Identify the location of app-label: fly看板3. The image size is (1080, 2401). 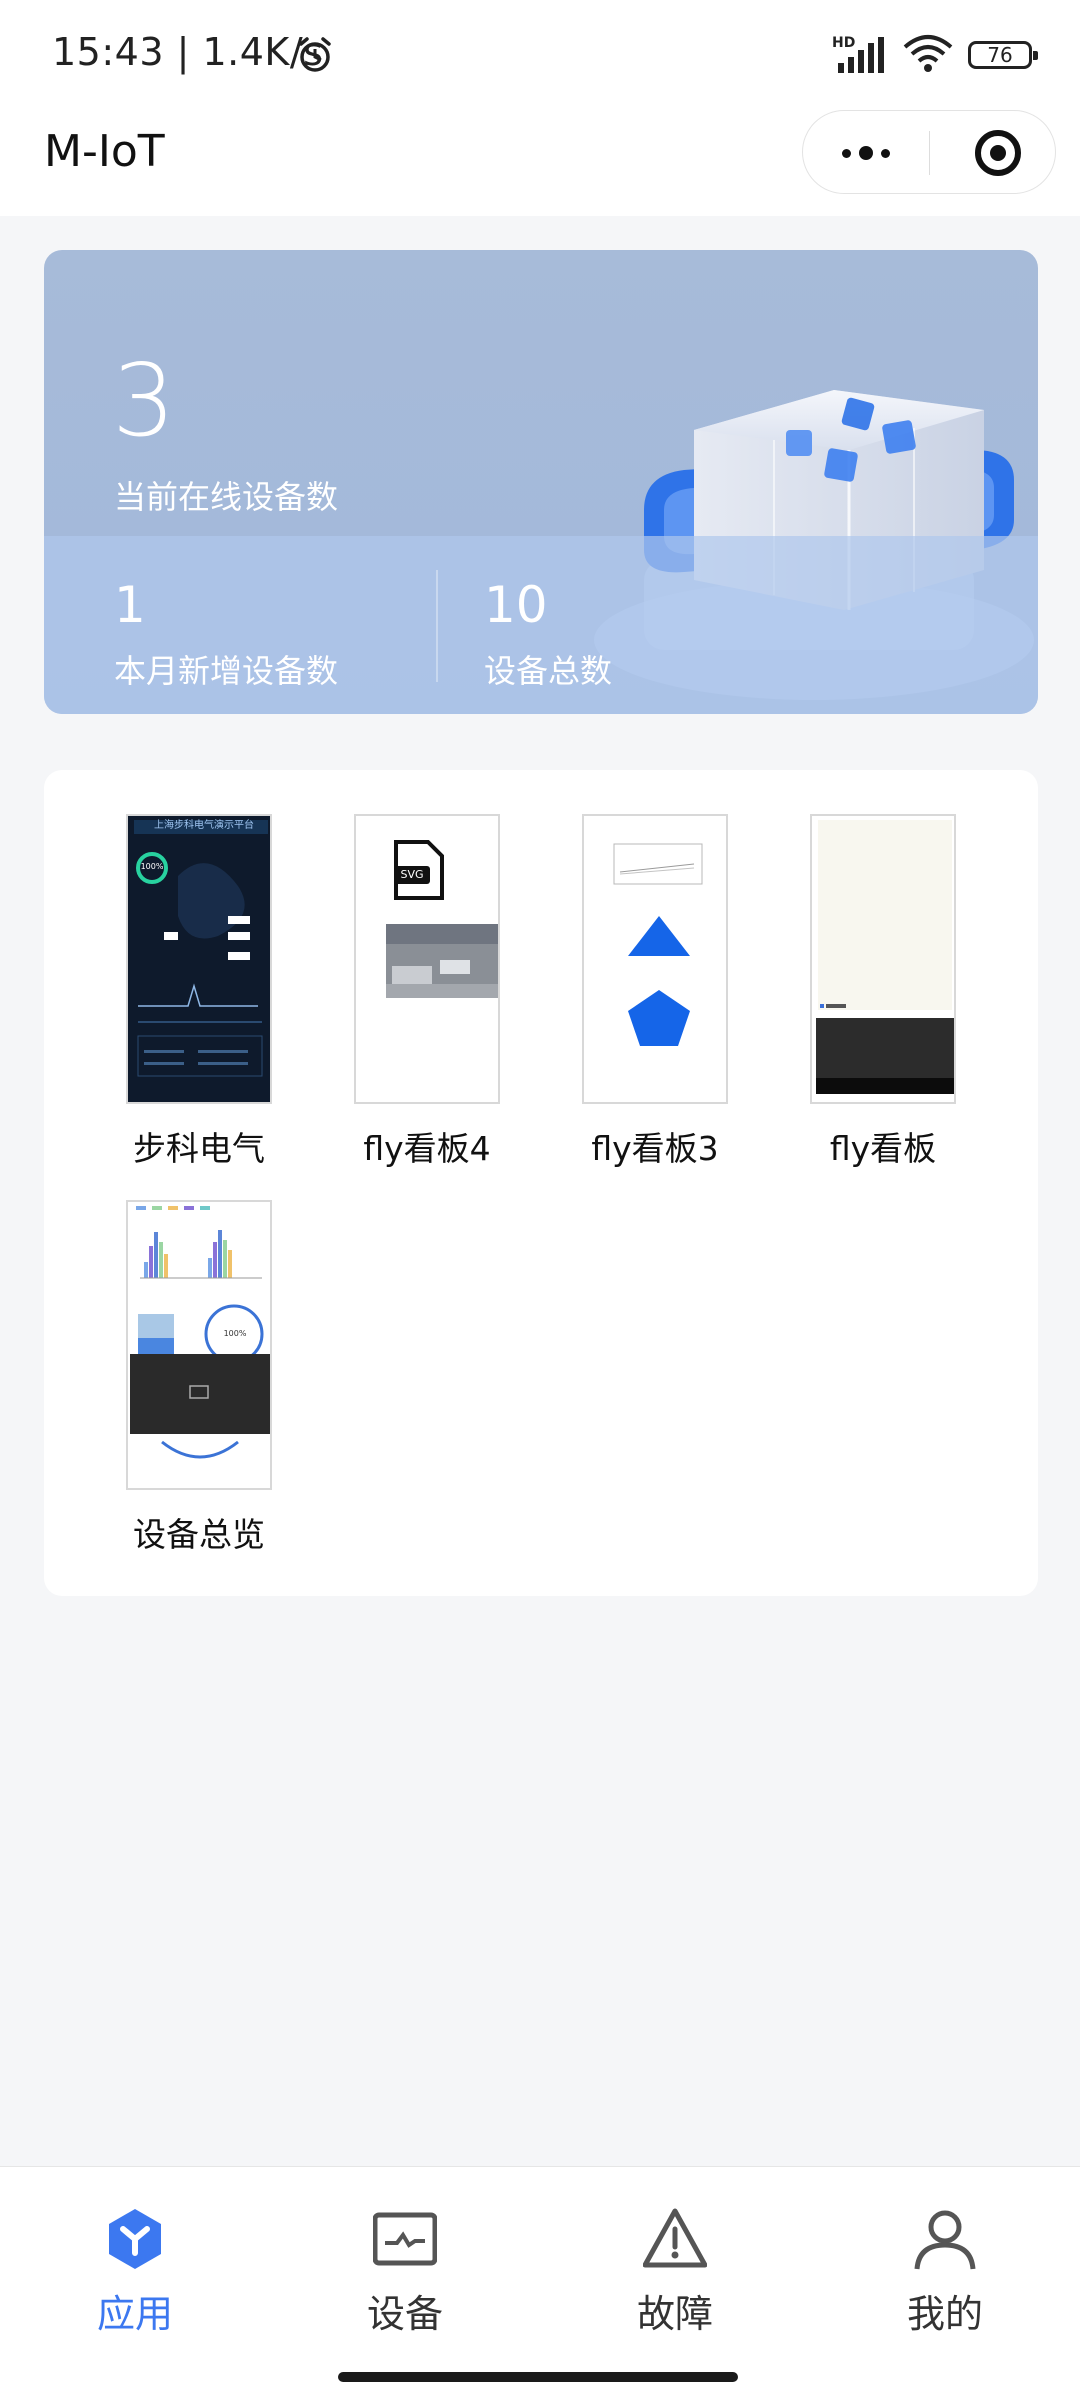
(655, 1148).